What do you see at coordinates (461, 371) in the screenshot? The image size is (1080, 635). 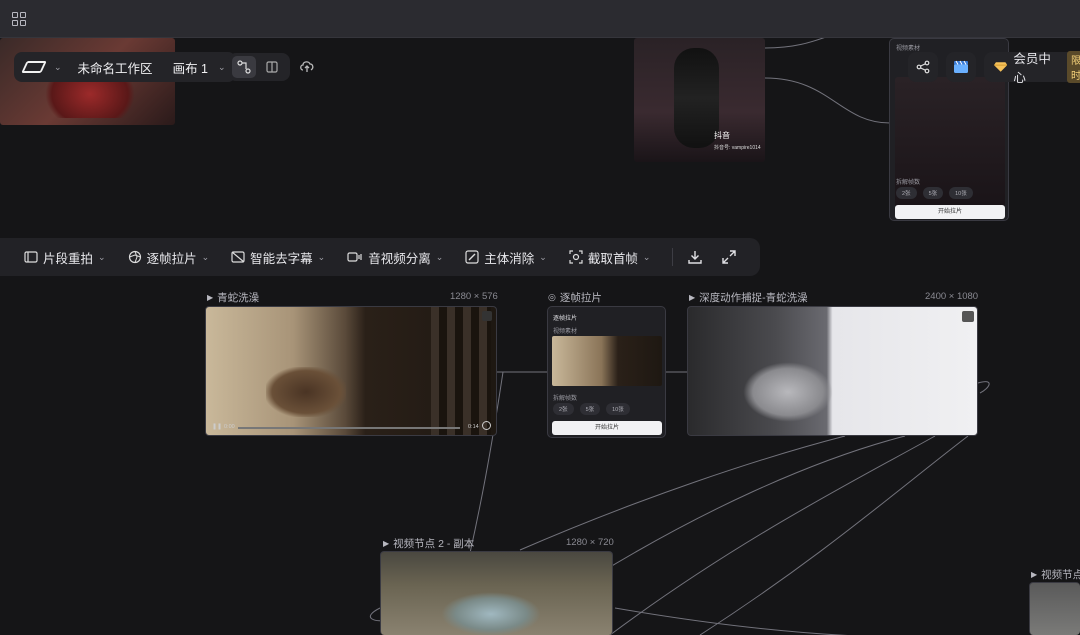 I see `video1-curtain` at bounding box center [461, 371].